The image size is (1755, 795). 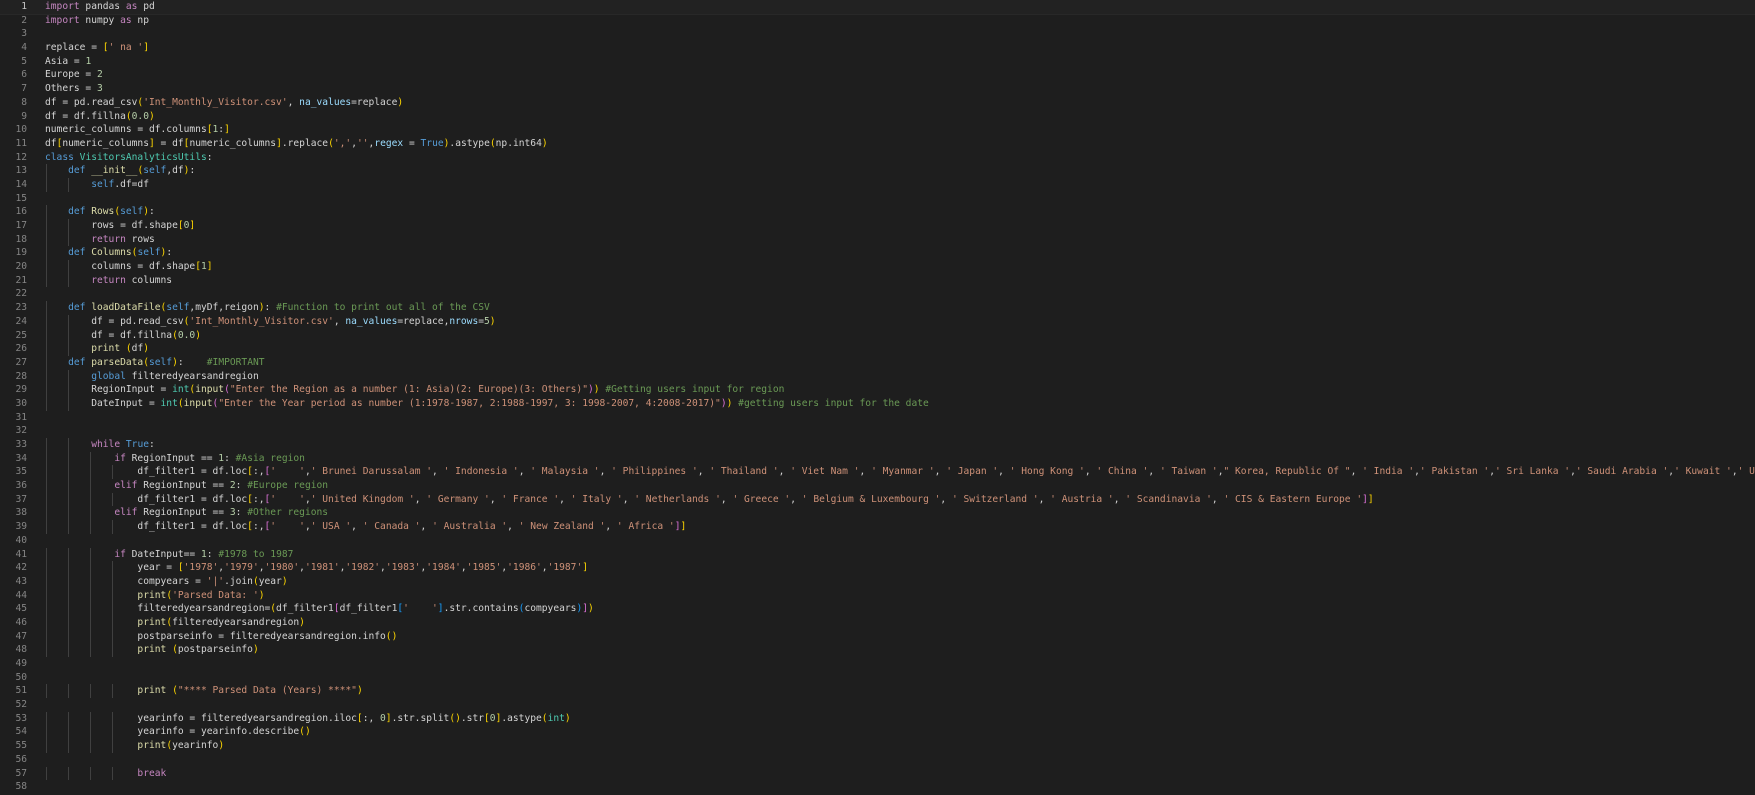 What do you see at coordinates (270, 458) in the screenshot?
I see `code-token: #Asia region` at bounding box center [270, 458].